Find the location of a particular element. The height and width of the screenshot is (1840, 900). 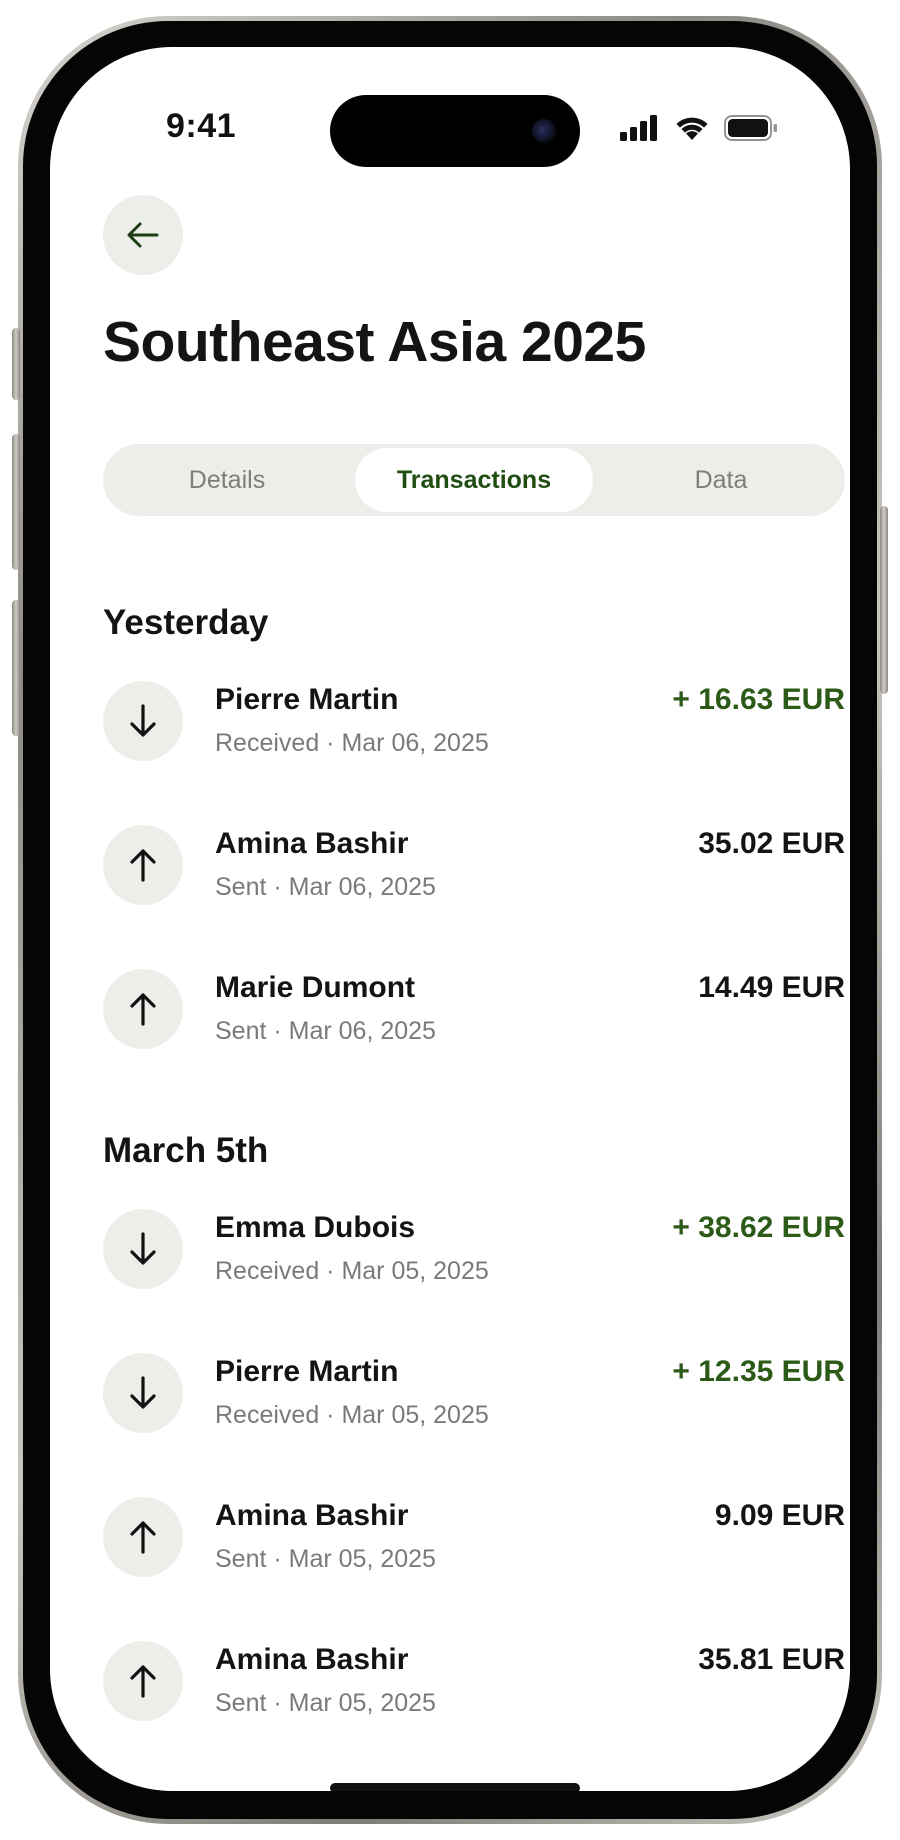

back-button is located at coordinates (143, 235).